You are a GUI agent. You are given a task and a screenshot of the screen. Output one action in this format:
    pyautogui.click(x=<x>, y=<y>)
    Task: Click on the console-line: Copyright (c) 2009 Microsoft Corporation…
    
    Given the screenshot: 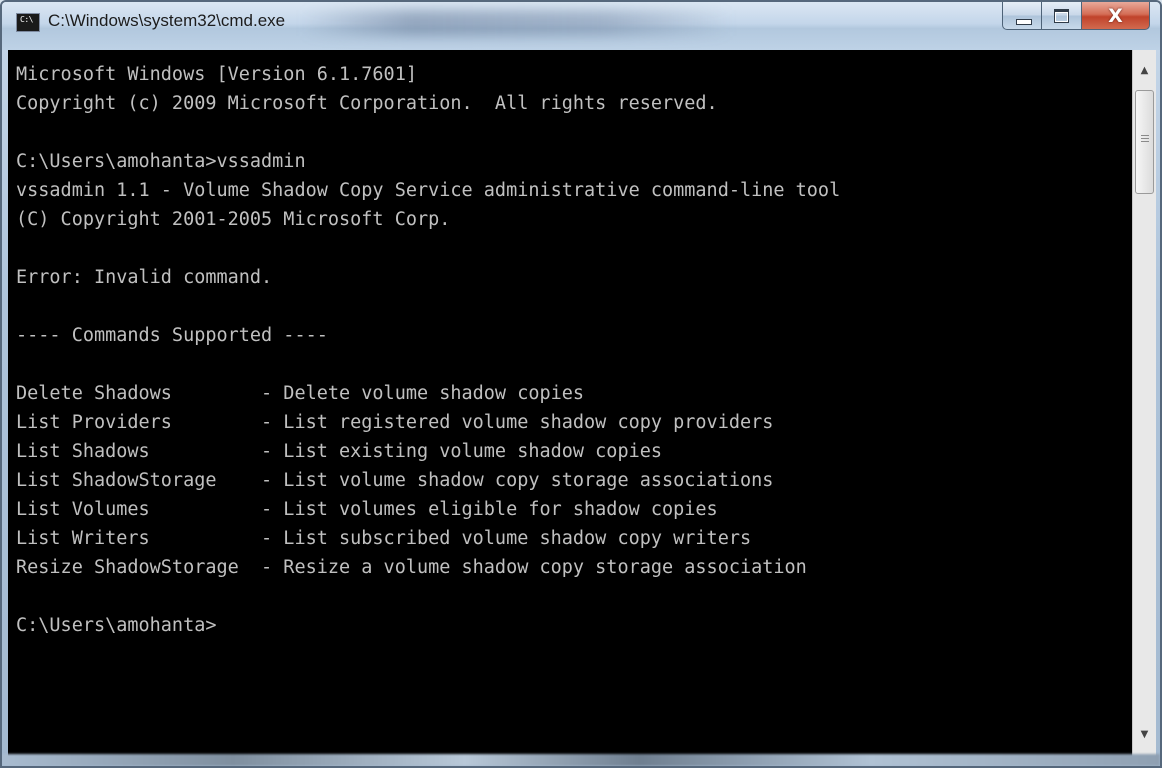 What is the action you would take?
    pyautogui.click(x=367, y=103)
    